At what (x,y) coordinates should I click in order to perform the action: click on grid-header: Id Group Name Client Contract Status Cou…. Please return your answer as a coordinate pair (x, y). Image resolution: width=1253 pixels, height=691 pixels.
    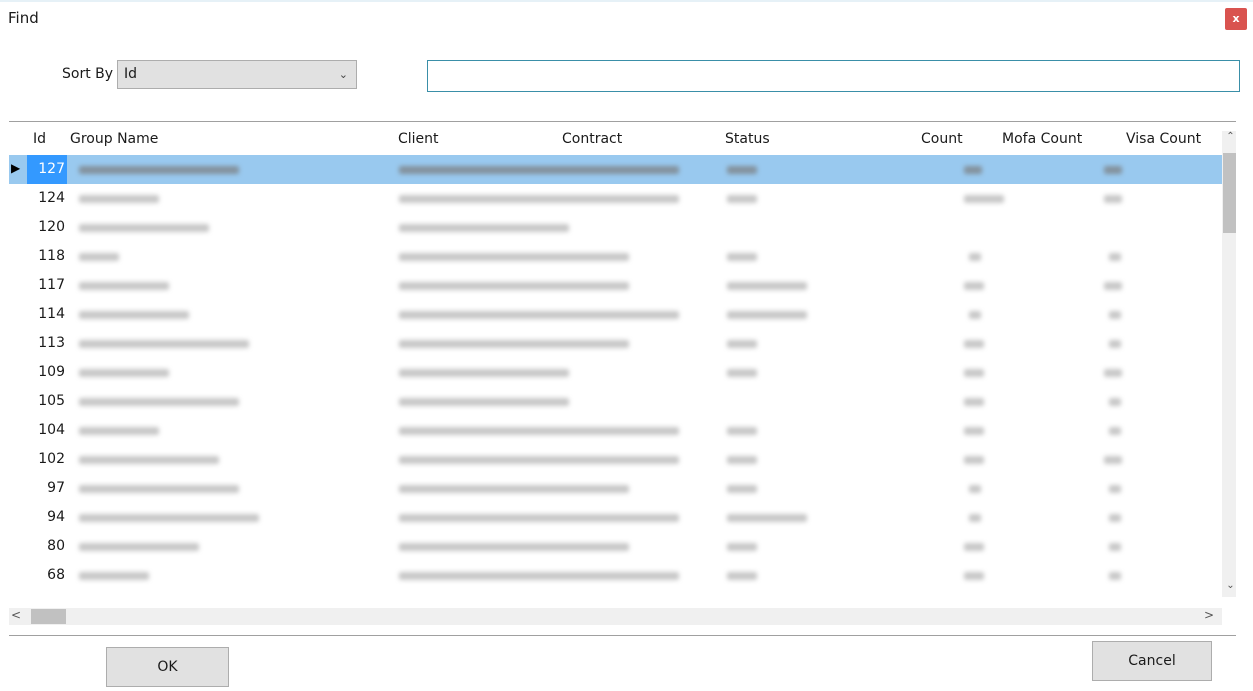
    Looking at the image, I should click on (622, 138).